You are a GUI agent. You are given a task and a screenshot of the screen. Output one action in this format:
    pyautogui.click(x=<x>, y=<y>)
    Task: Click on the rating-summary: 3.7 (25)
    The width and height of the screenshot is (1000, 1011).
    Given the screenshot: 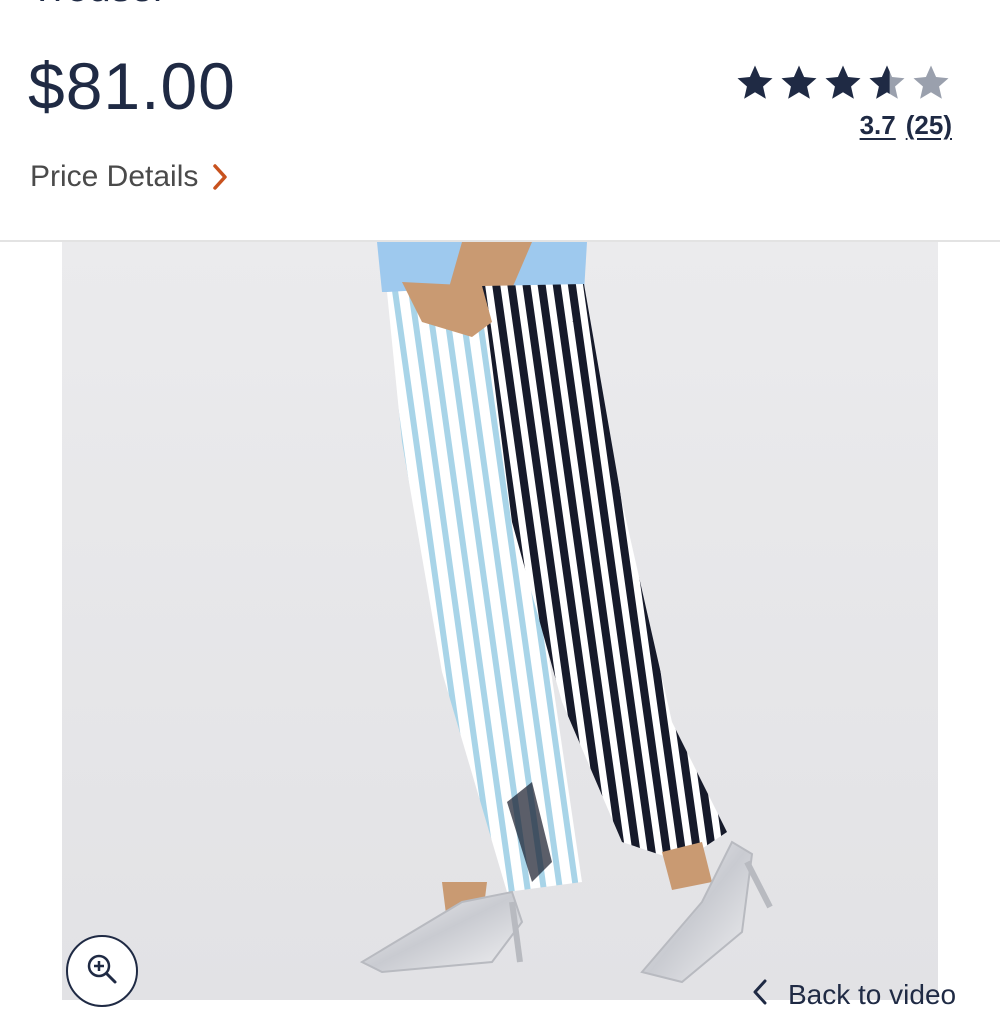 What is the action you would take?
    pyautogui.click(x=906, y=125)
    